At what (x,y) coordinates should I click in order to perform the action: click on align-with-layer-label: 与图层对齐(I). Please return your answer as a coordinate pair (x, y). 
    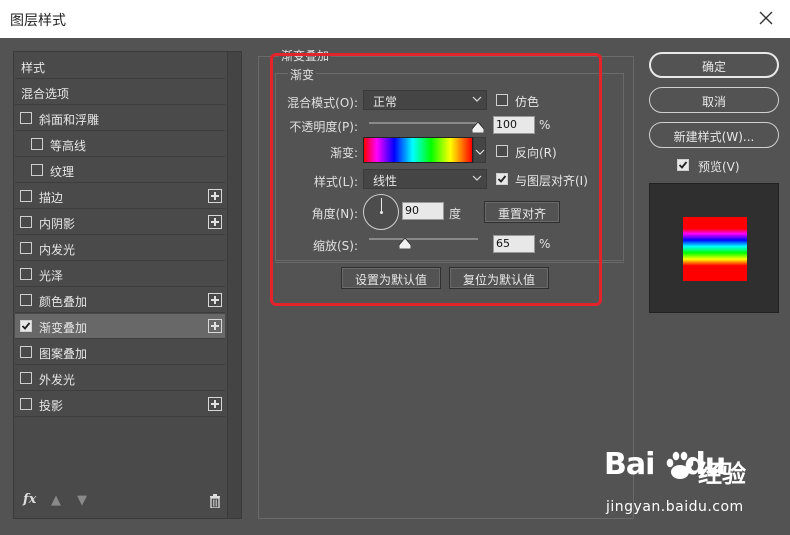
    Looking at the image, I should click on (551, 181).